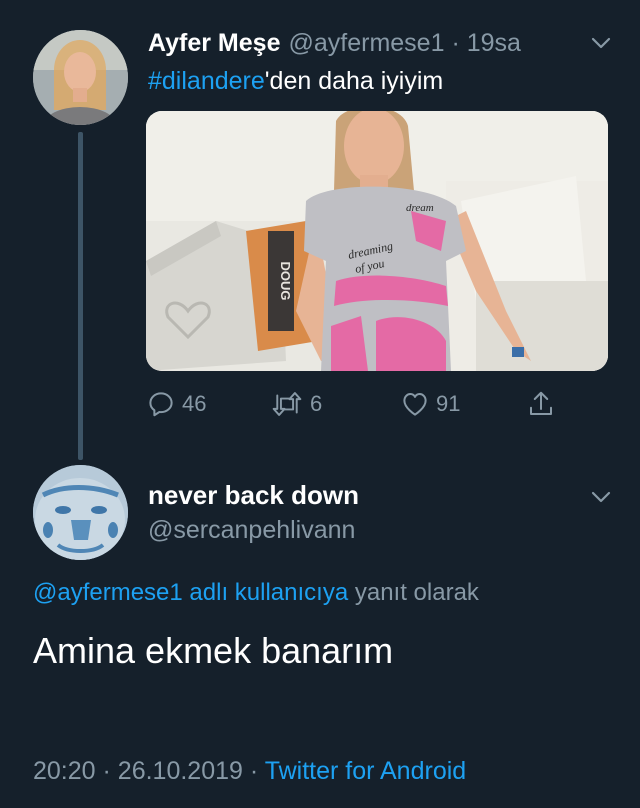  Describe the element at coordinates (285, 281) in the screenshot. I see `pillow-print: DOUG` at that location.